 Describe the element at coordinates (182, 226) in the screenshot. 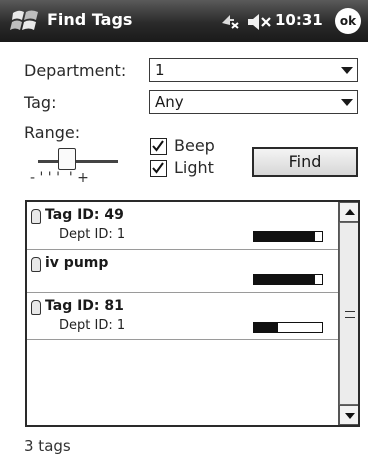

I see `list-item: Tag ID: 49 Dept ID: 1` at that location.